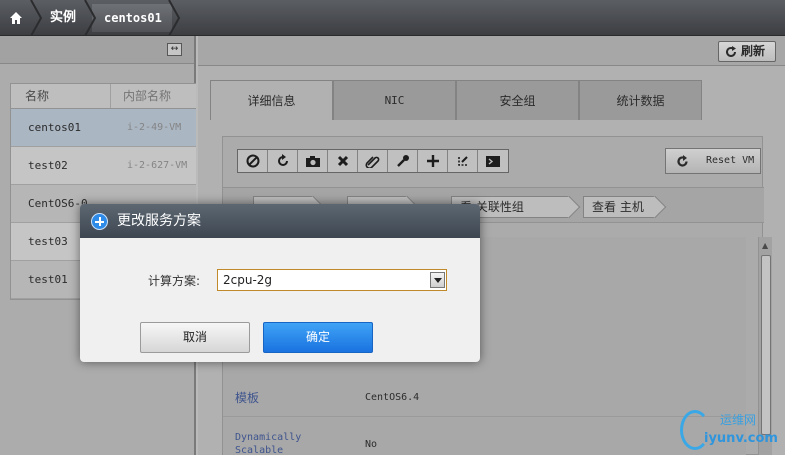 This screenshot has width=785, height=455. Describe the element at coordinates (195, 337) in the screenshot. I see `cancel-button: 取消` at that location.